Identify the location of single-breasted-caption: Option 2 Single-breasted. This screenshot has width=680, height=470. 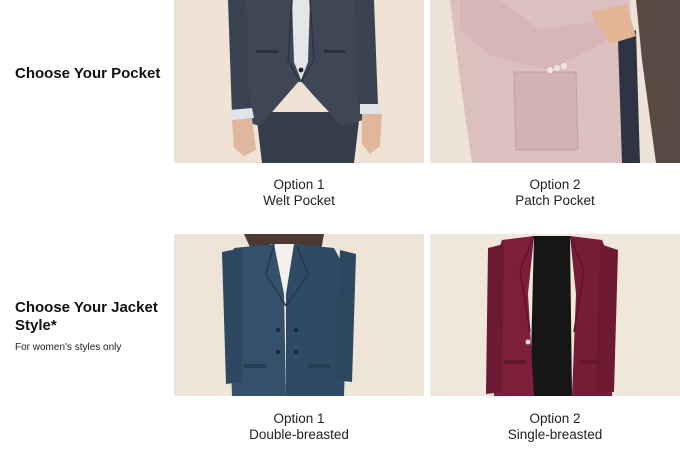
(555, 427).